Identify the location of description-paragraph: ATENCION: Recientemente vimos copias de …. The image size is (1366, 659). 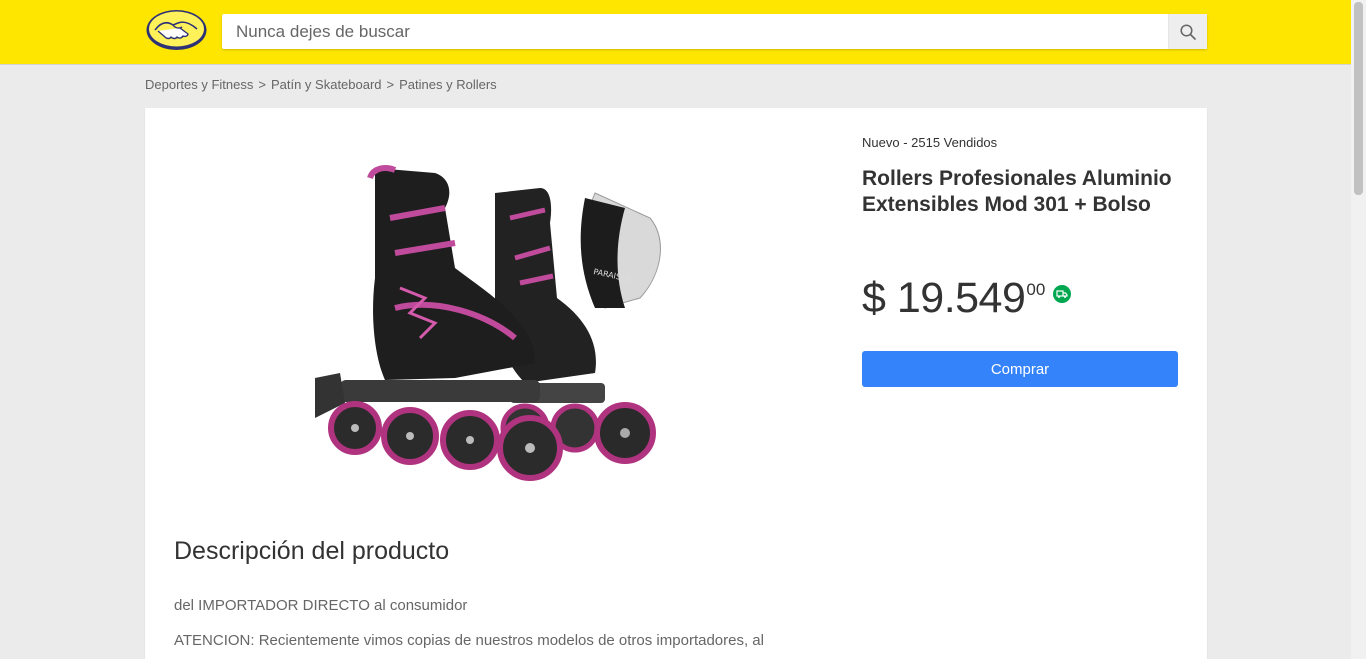
(469, 640).